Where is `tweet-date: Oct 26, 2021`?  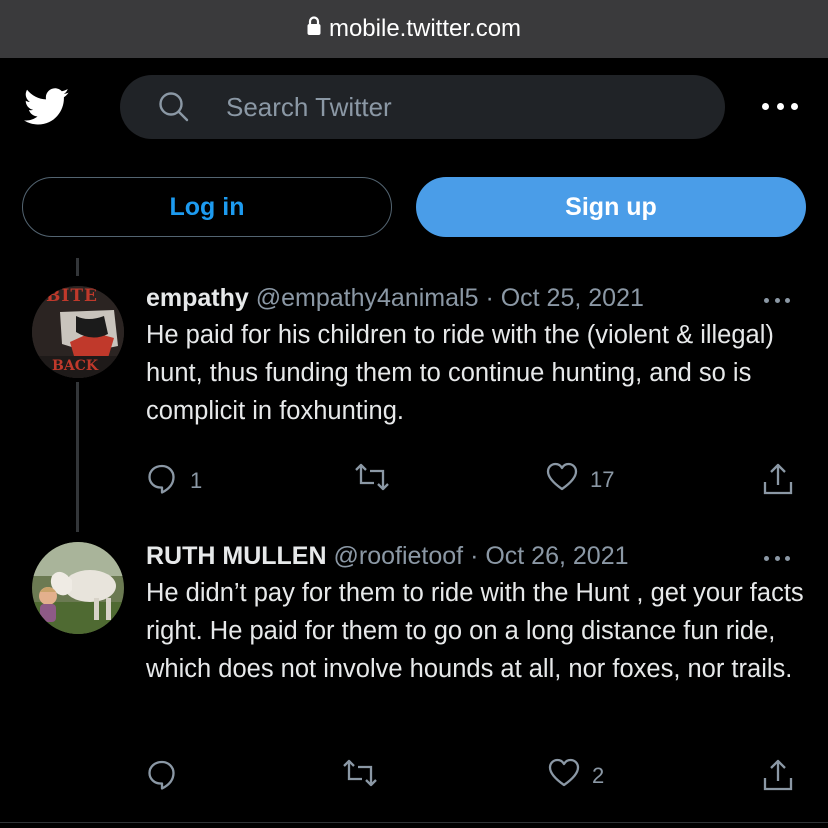 tweet-date: Oct 26, 2021 is located at coordinates (556, 556).